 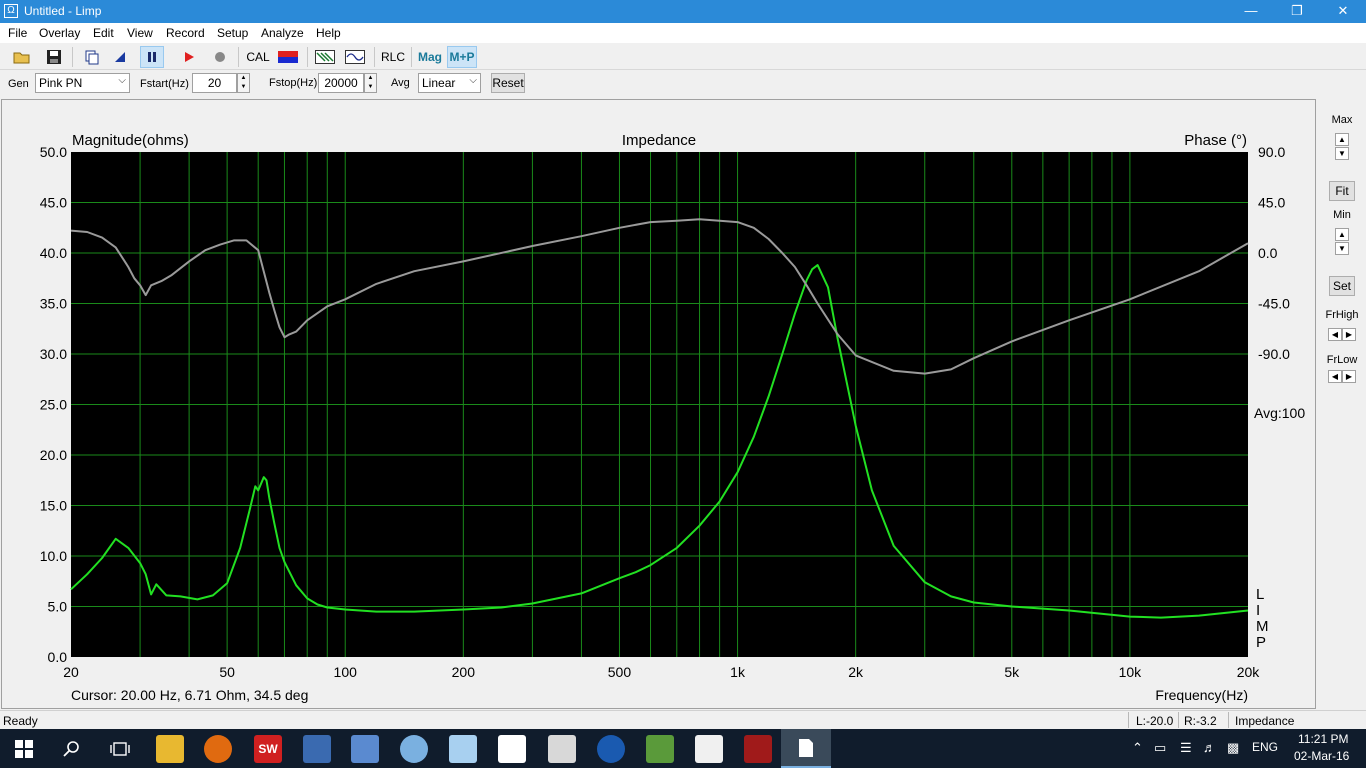 What do you see at coordinates (1335, 334) in the screenshot?
I see `frhigh-left-arrow: ◀` at bounding box center [1335, 334].